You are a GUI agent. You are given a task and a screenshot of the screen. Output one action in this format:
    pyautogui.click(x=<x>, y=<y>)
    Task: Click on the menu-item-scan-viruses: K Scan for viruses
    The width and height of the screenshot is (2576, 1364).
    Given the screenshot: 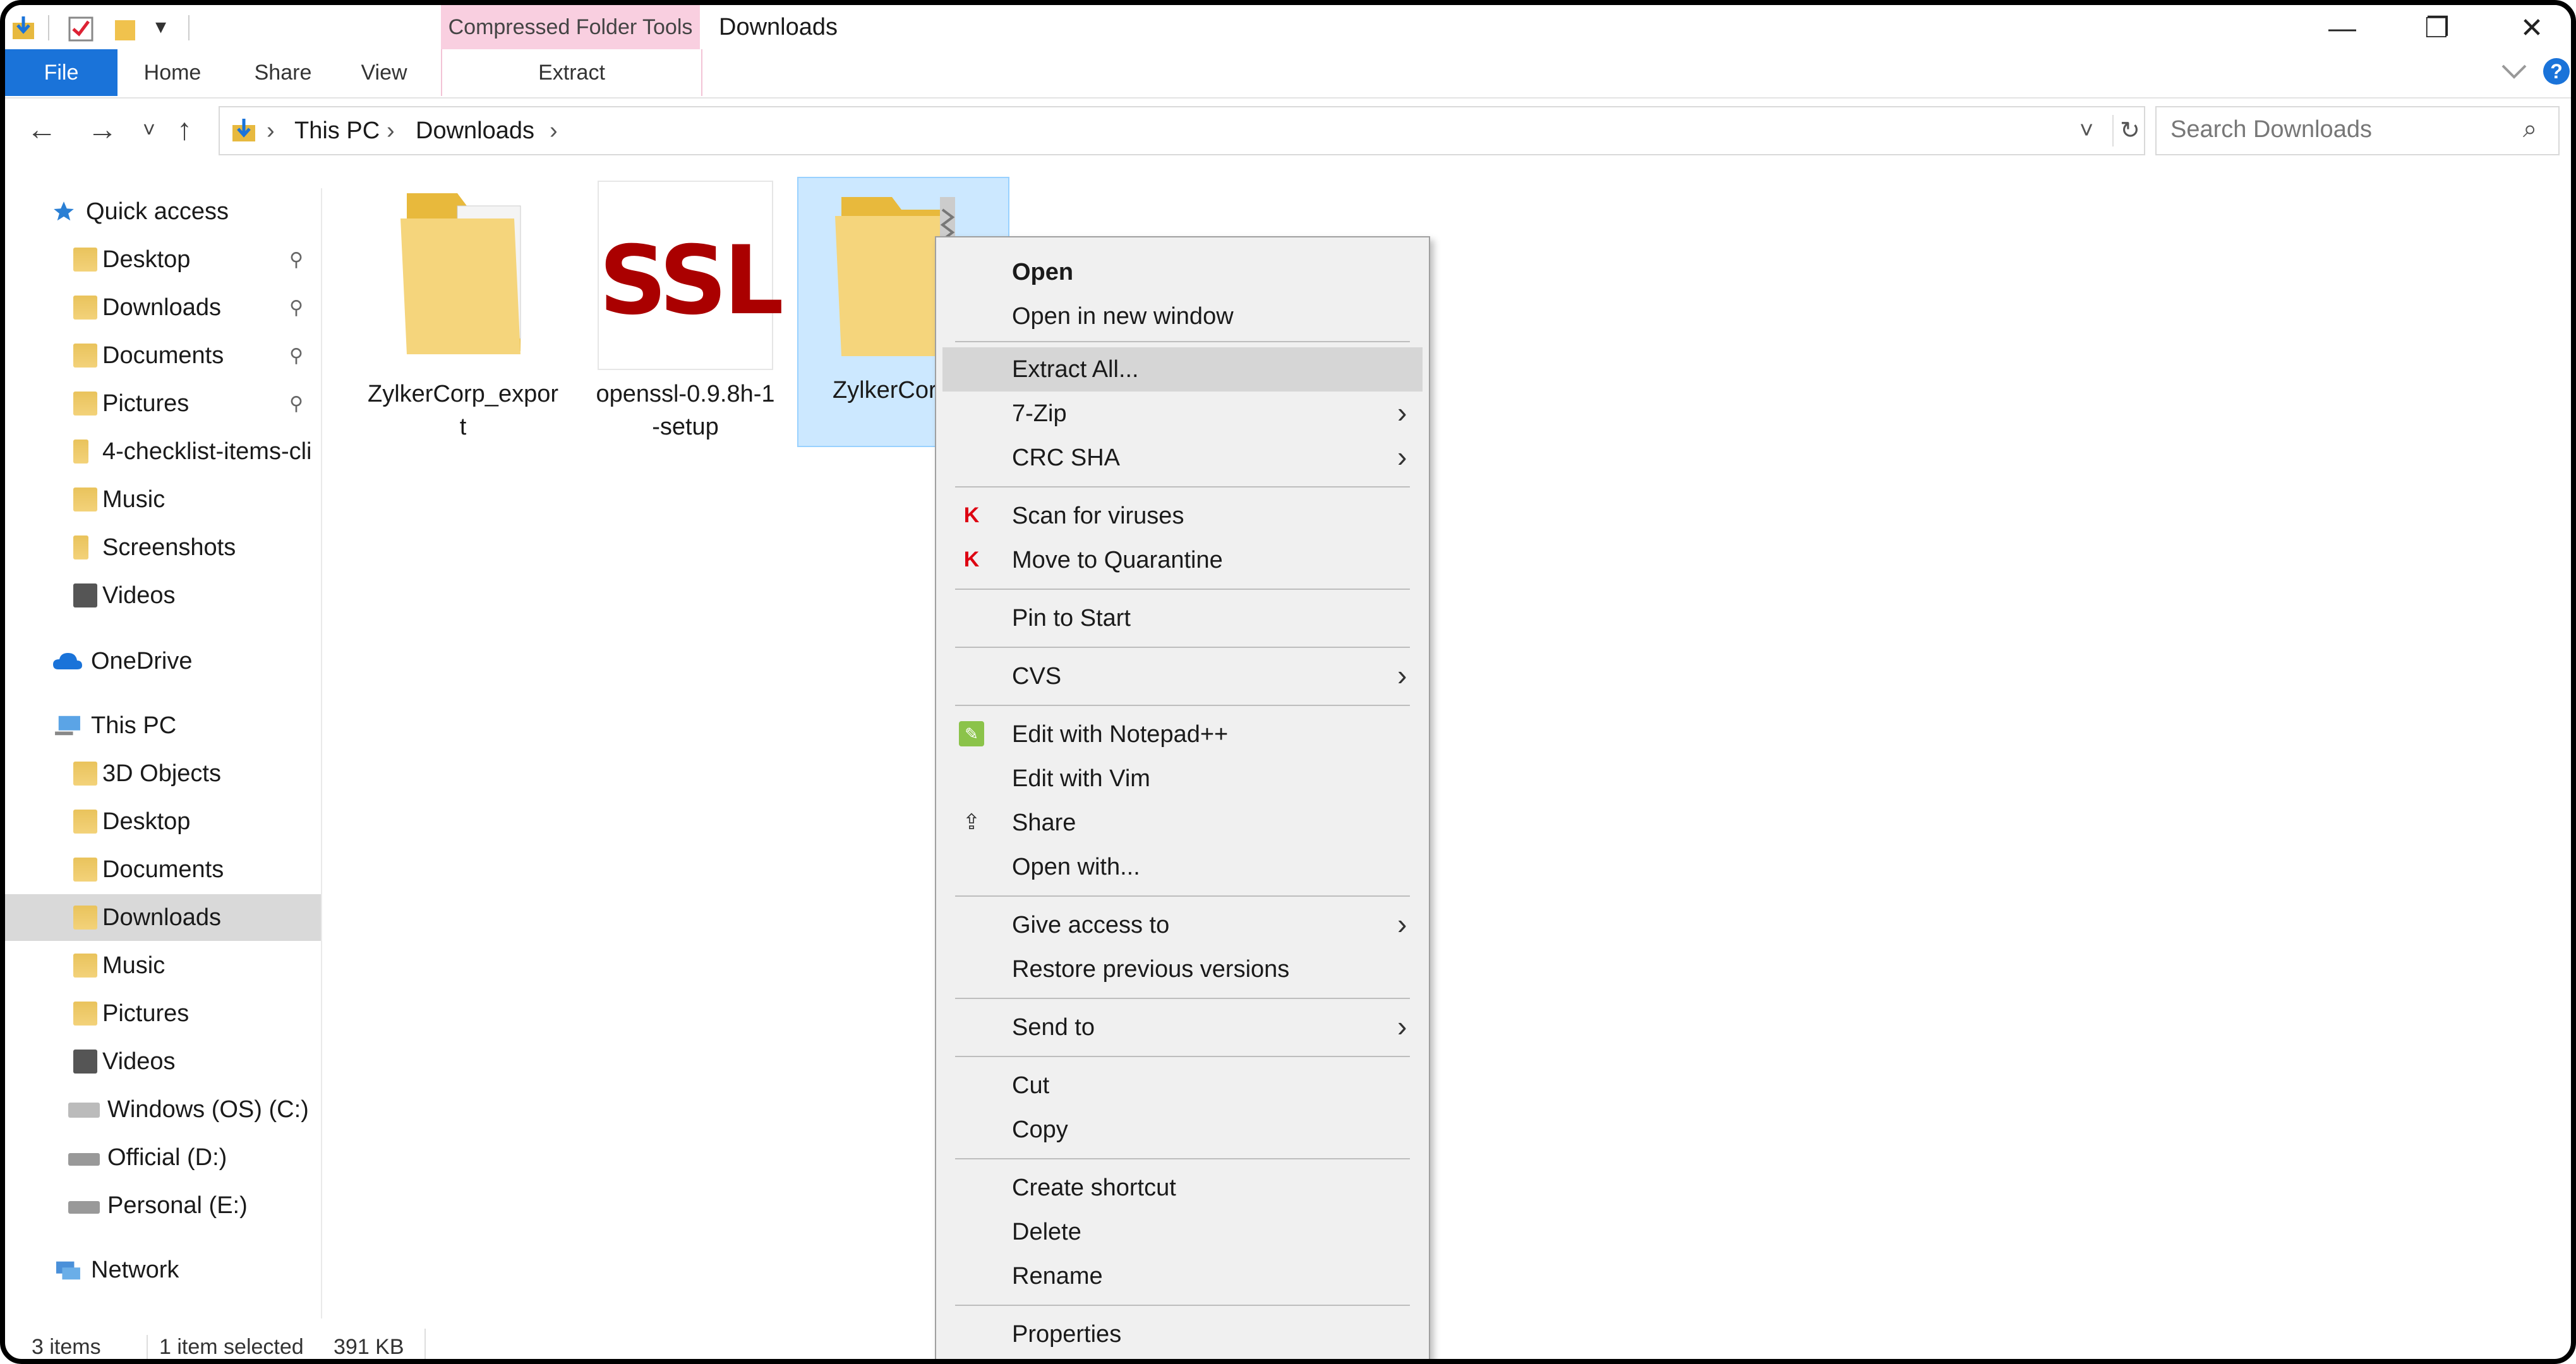 What is the action you would take?
    pyautogui.click(x=1182, y=516)
    